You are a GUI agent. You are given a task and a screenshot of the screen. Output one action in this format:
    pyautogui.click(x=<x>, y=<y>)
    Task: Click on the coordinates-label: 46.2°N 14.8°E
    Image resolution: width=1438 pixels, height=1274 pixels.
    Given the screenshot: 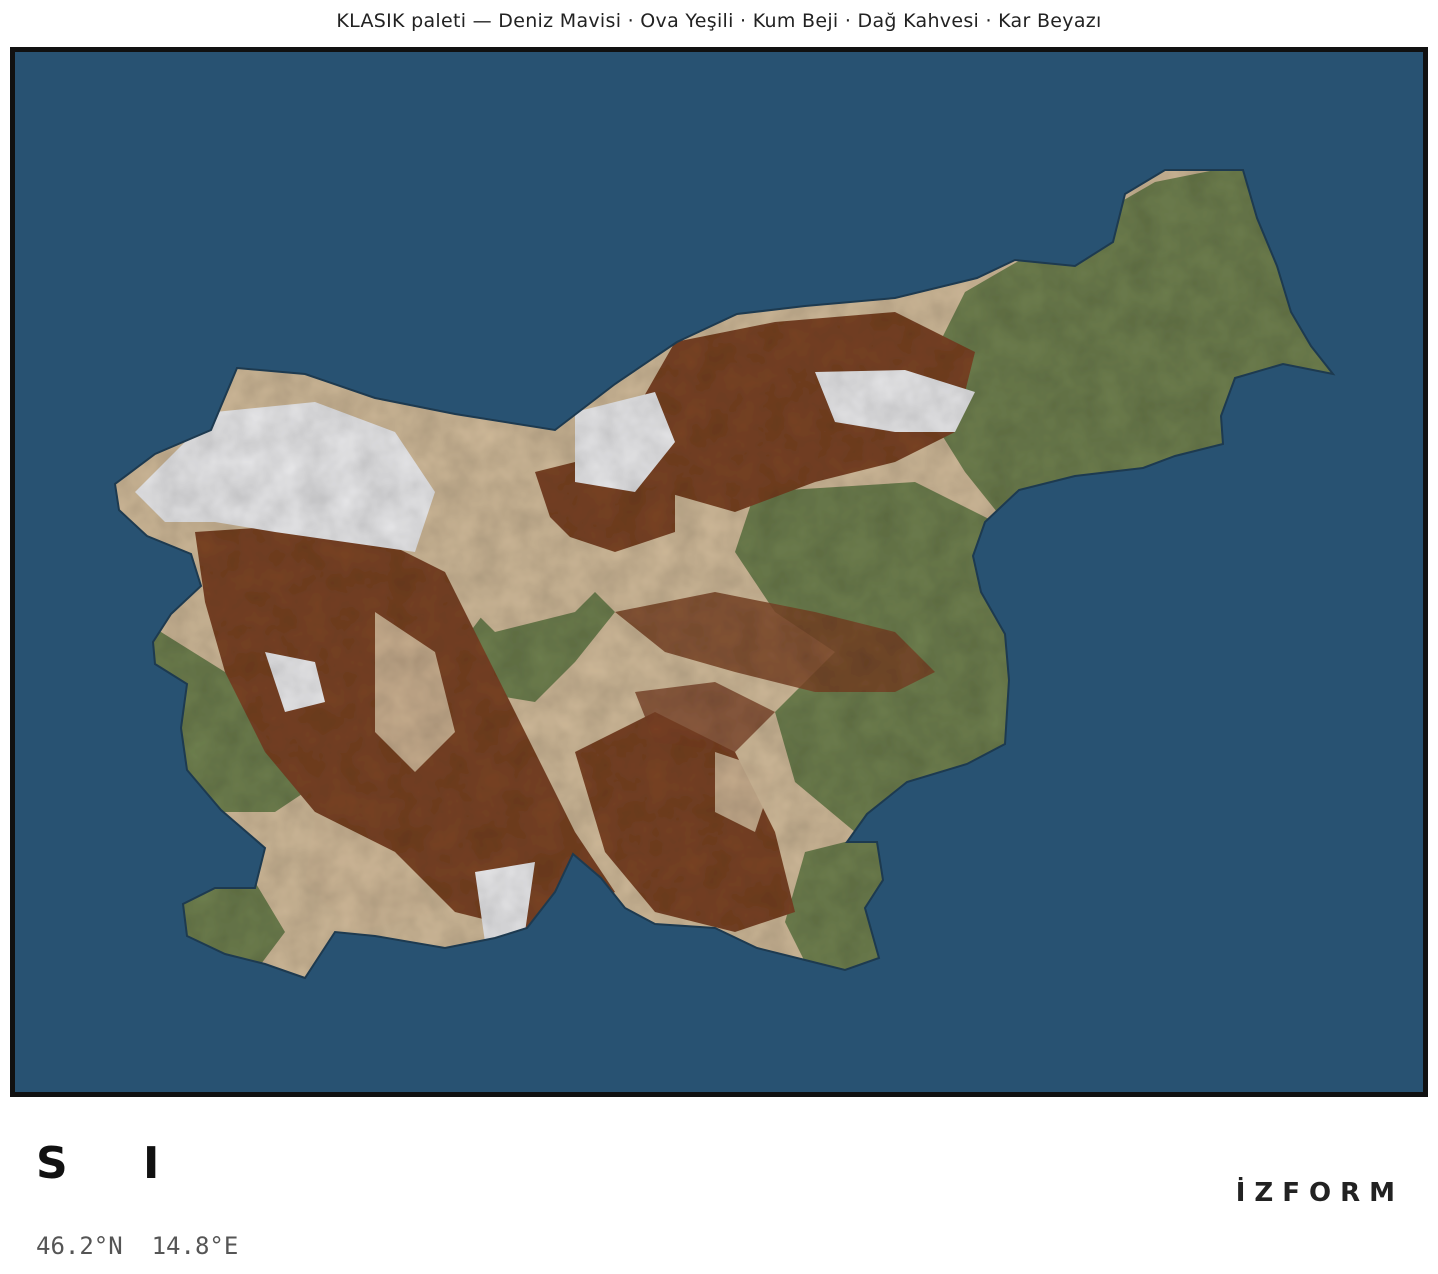 What is the action you would take?
    pyautogui.click(x=137, y=1246)
    